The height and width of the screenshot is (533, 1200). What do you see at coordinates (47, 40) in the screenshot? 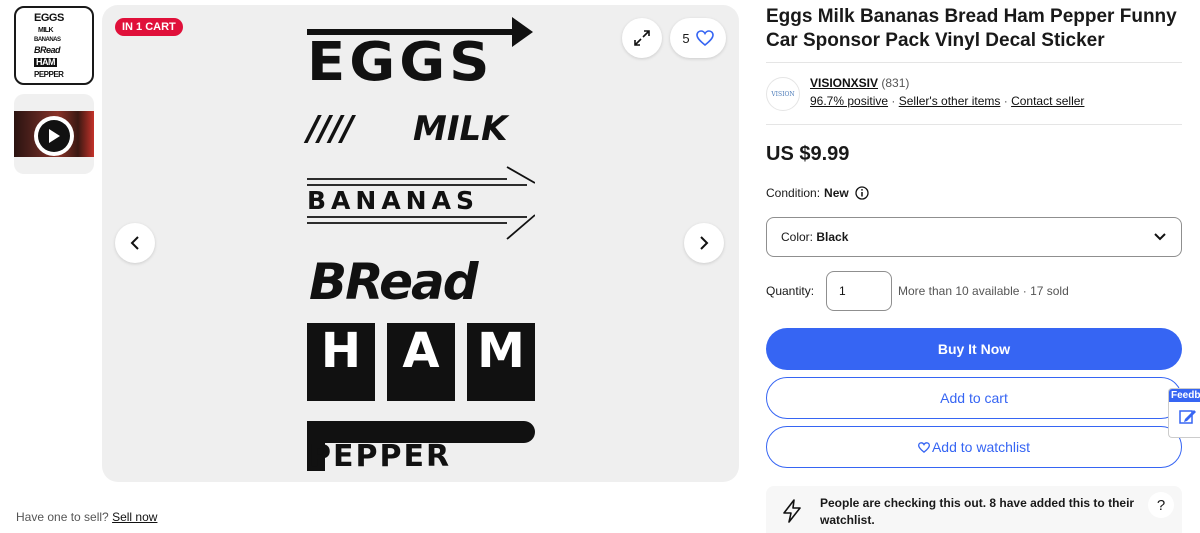
I see `thumb-line-bananas: BANANAS` at bounding box center [47, 40].